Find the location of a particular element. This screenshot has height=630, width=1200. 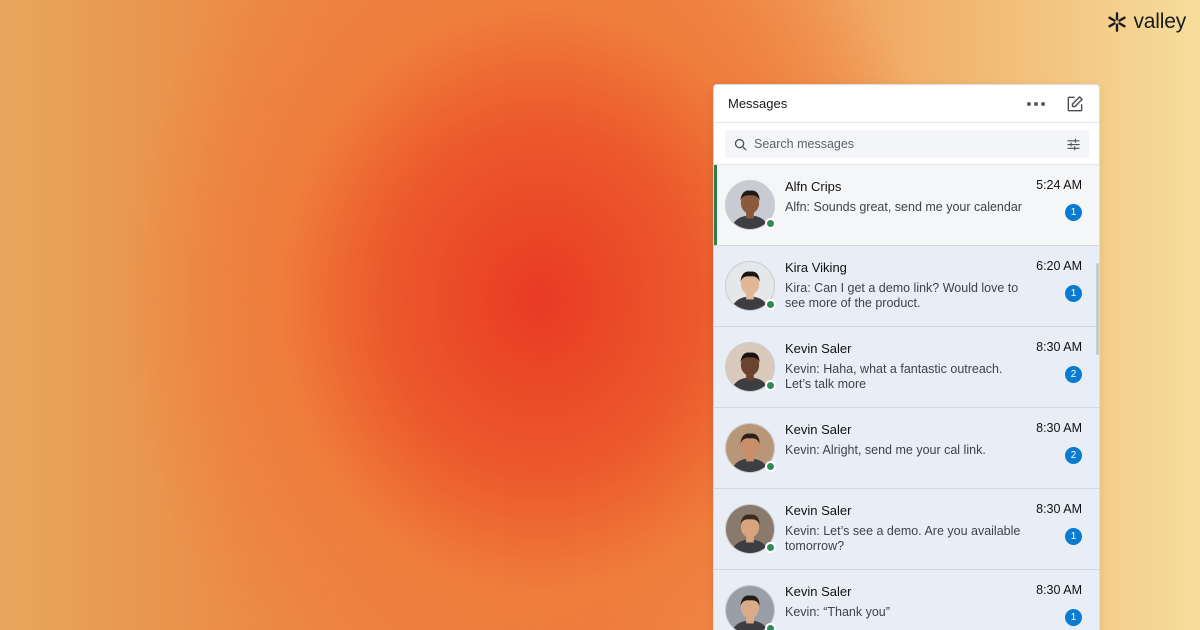

conversation-meta: 6:20 AM 1 is located at coordinates (1063, 286).